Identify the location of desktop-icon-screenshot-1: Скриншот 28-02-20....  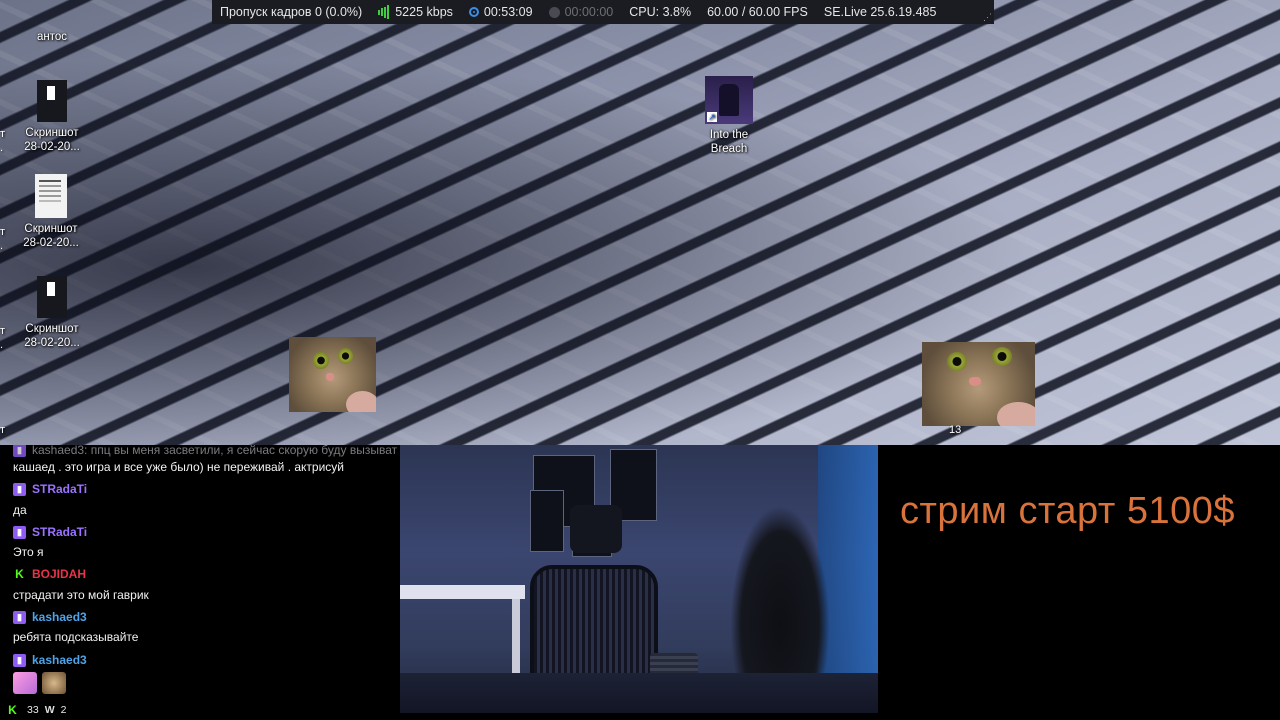
(52, 117).